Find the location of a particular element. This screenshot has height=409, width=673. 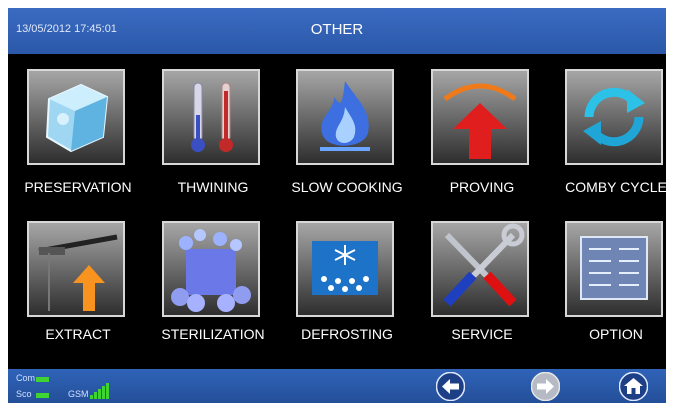

tile-defrosting: DEFROSTING is located at coordinates (347, 281).